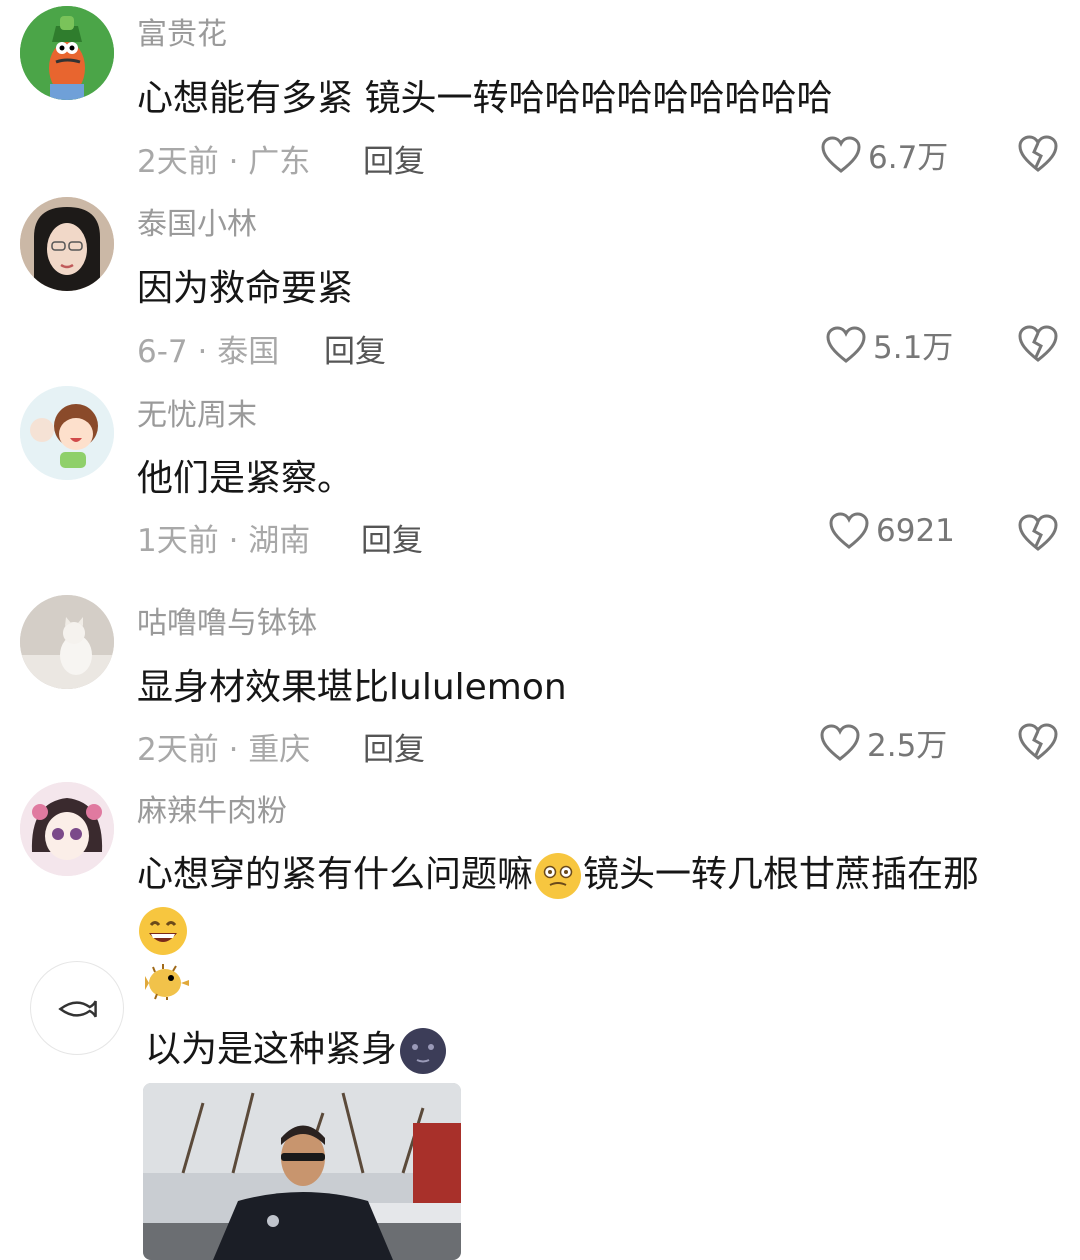 Image resolution: width=1080 pixels, height=1260 pixels. I want to click on like-button: 2.5万, so click(883, 742).